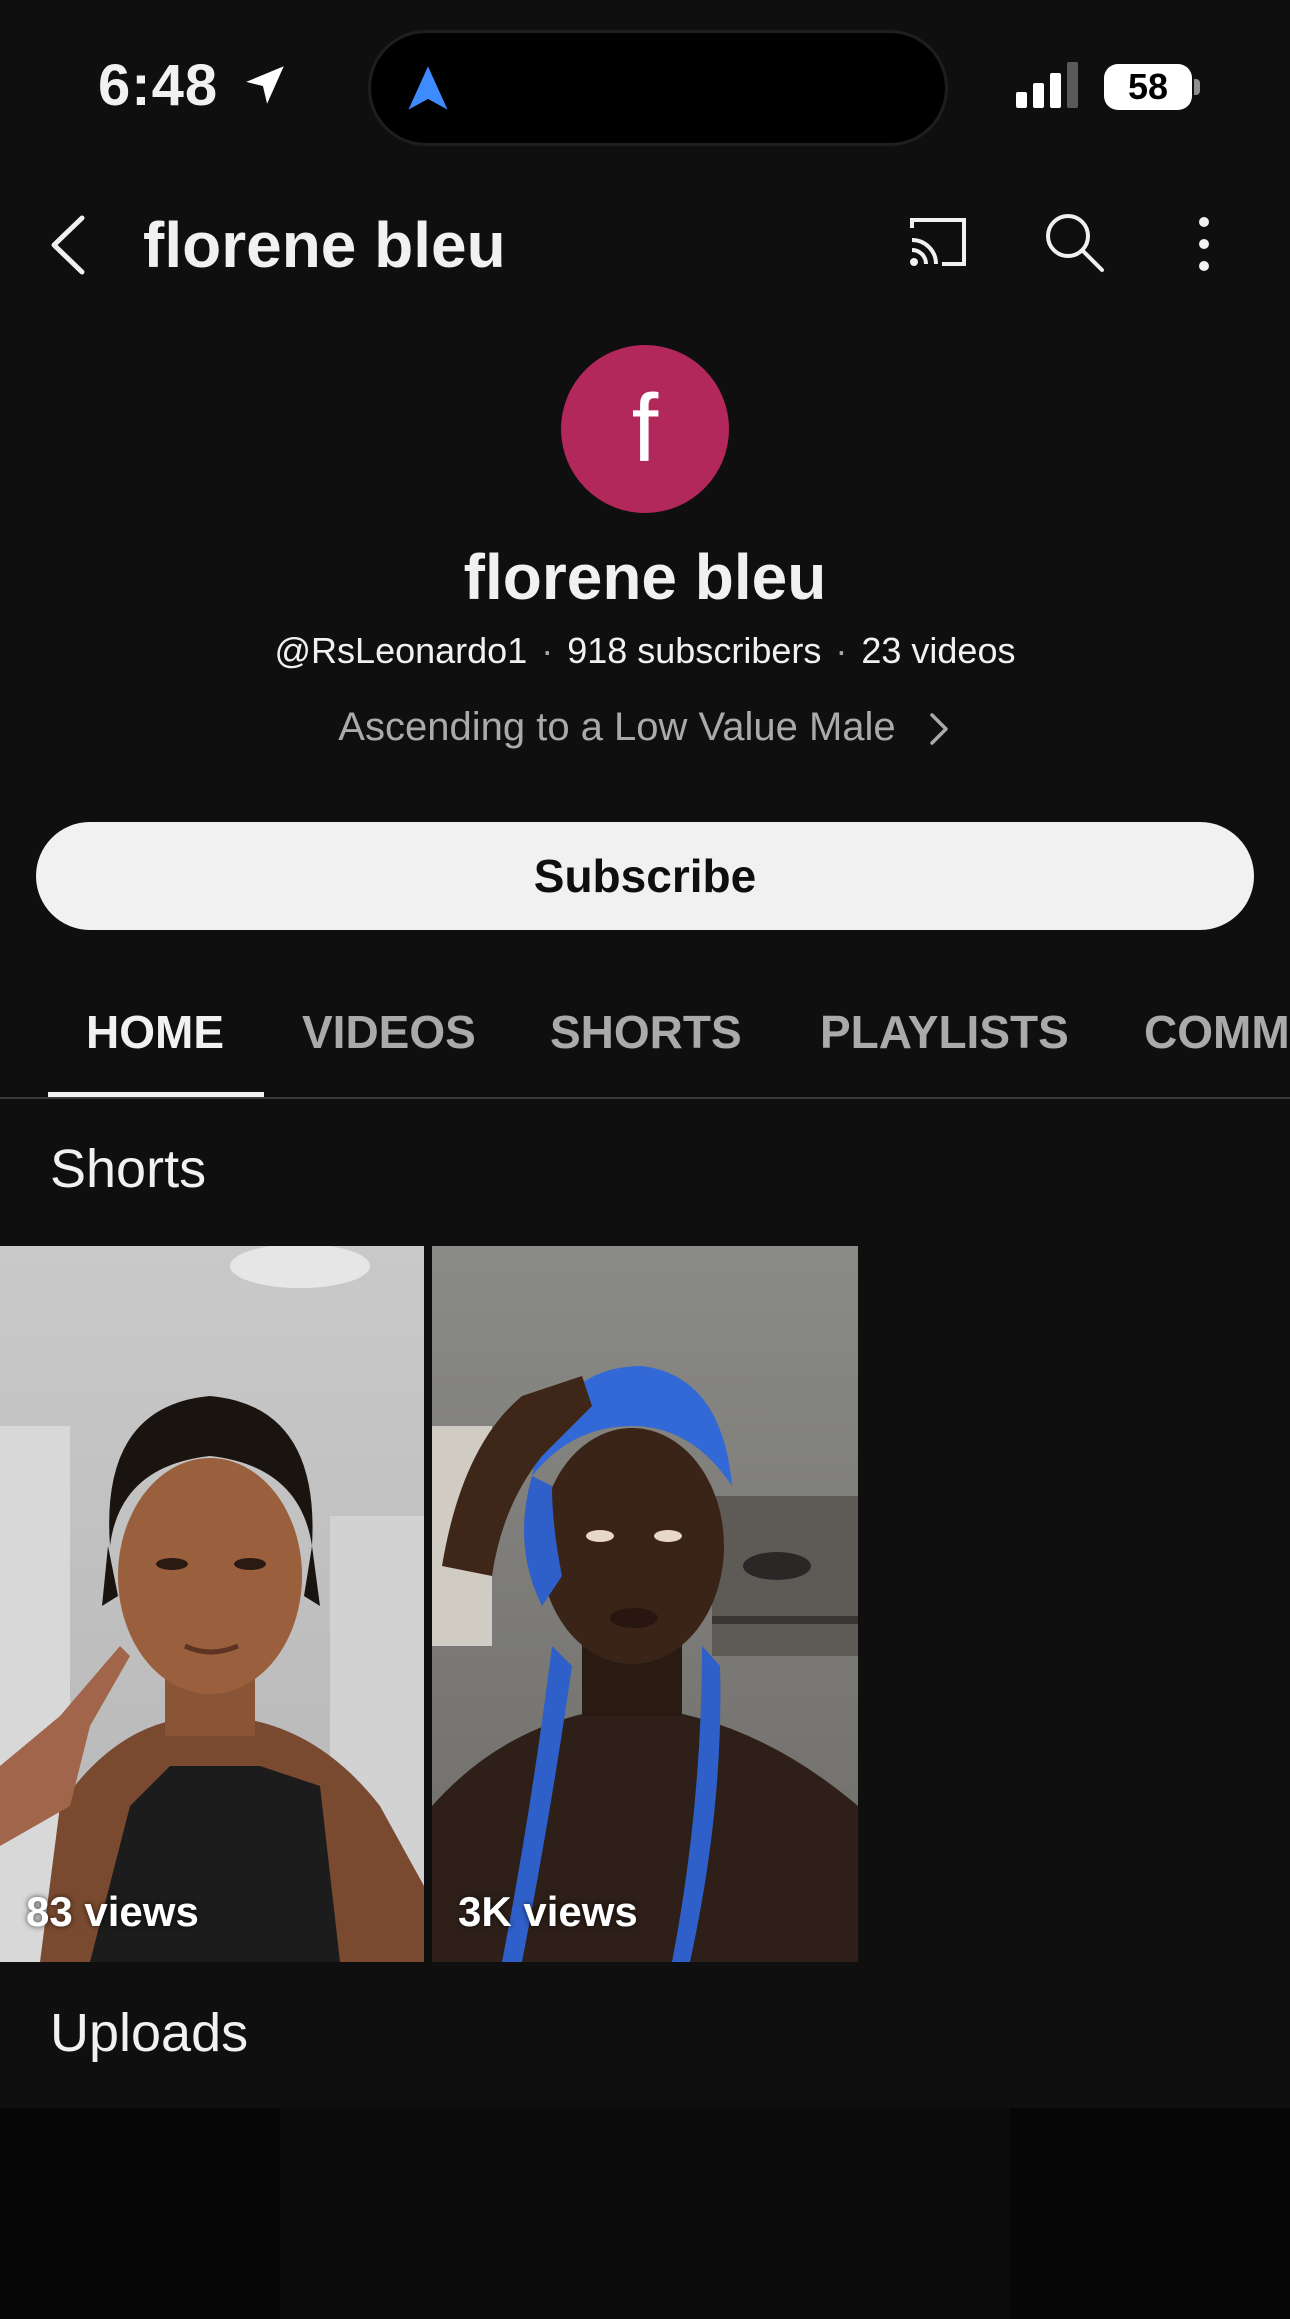 The width and height of the screenshot is (1290, 2319). Describe the element at coordinates (645, 245) in the screenshot. I see `app-bar: florene bleu` at that location.